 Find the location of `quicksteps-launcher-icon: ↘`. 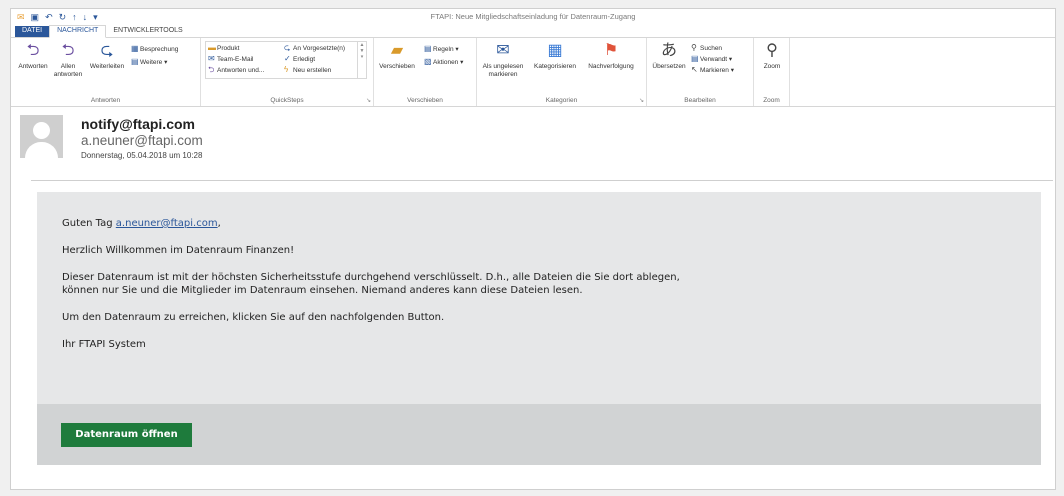

quicksteps-launcher-icon: ↘ is located at coordinates (368, 100).